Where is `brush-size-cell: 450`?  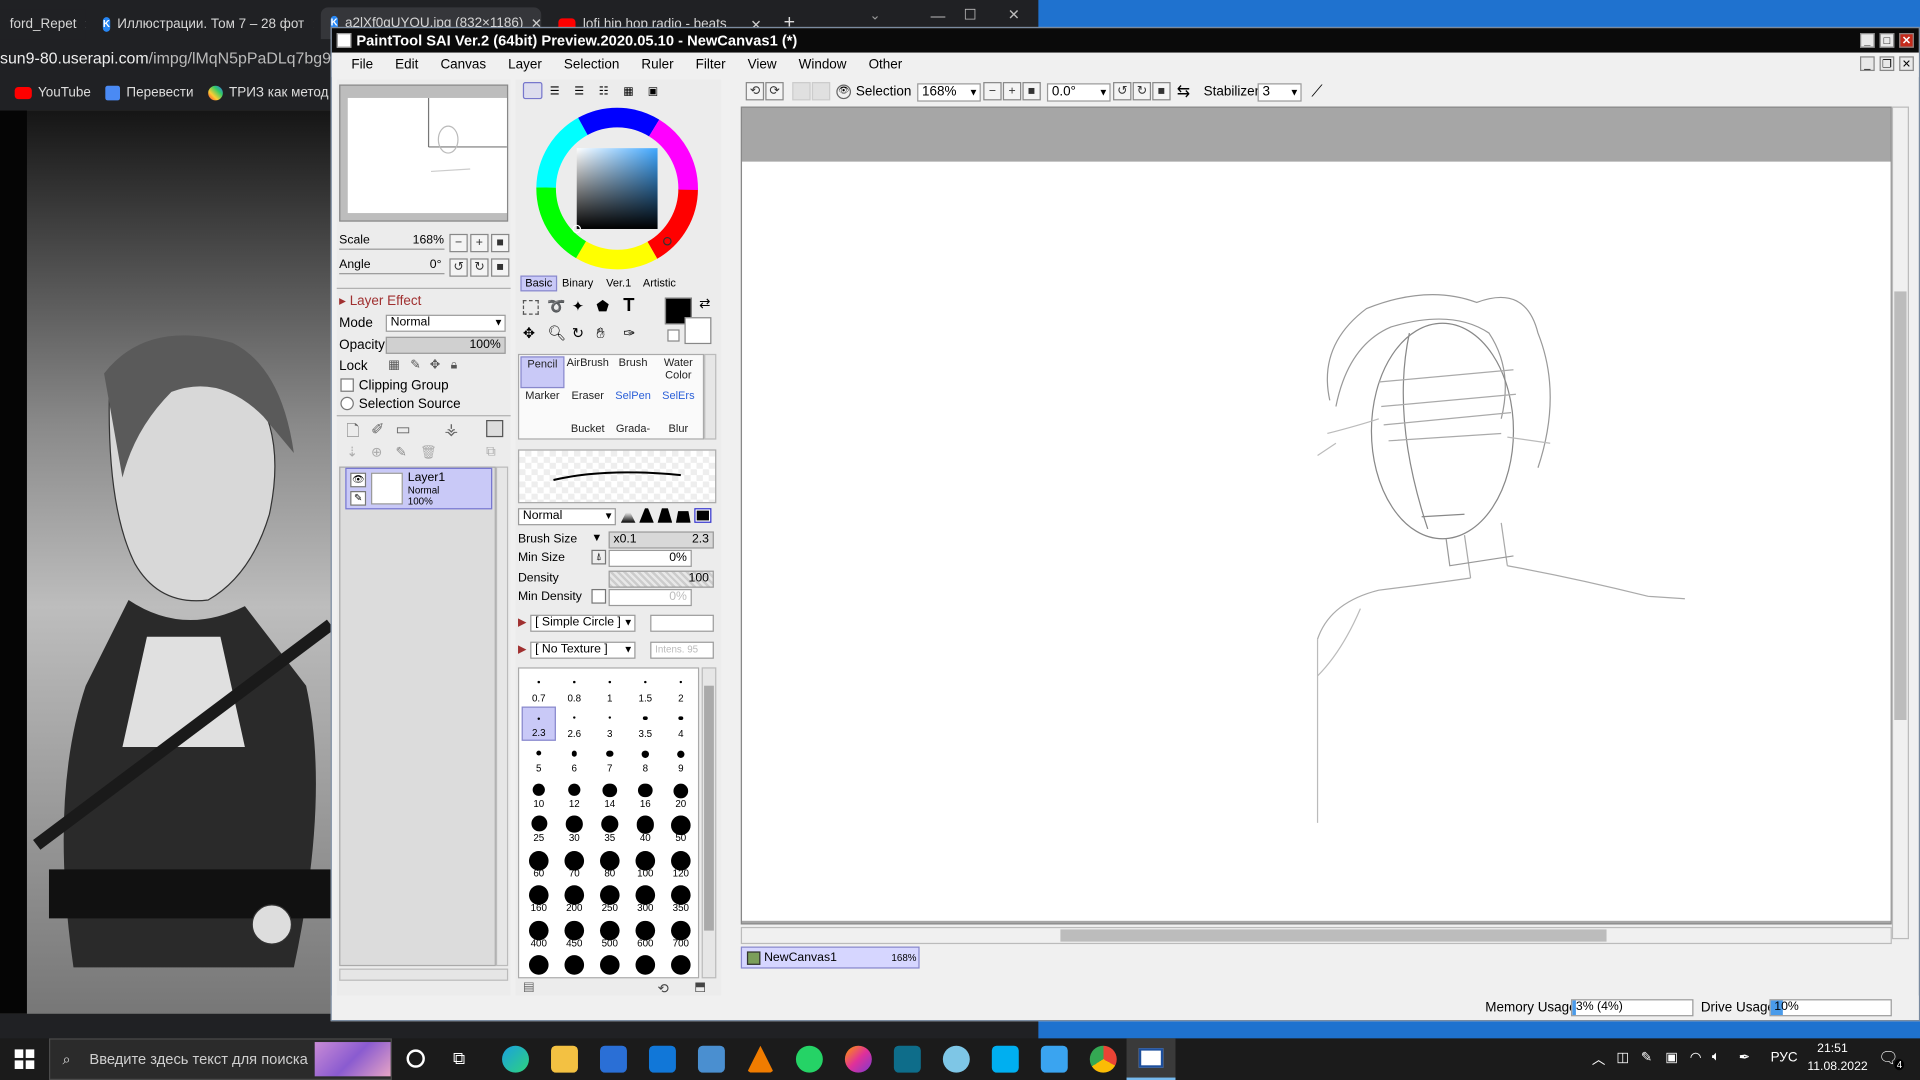 brush-size-cell: 450 is located at coordinates (574, 932).